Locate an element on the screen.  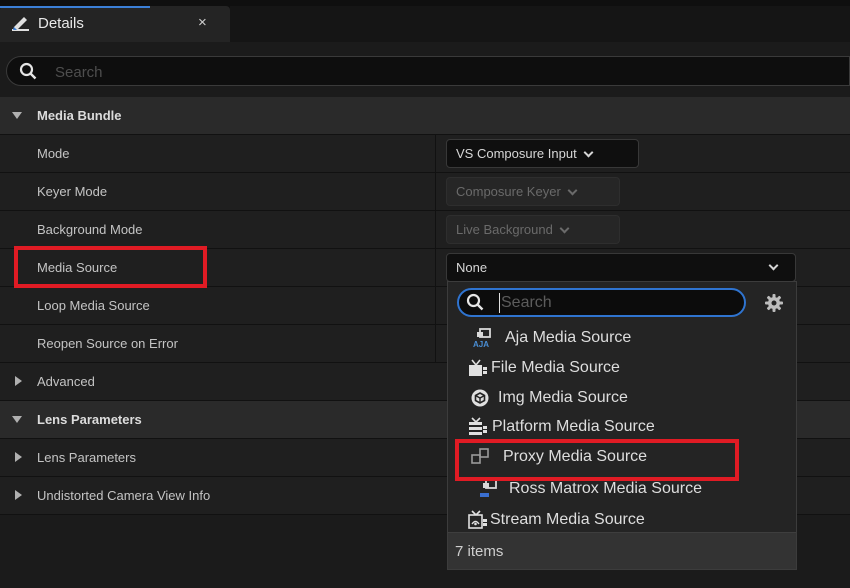
dropdown-item-platform: Platform Media Source is located at coordinates (623, 427).